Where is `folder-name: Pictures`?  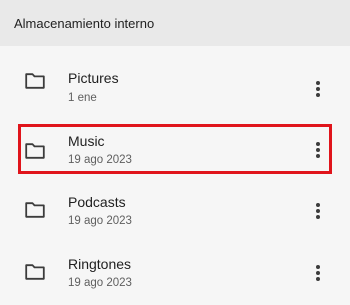
folder-name: Pictures is located at coordinates (93, 78).